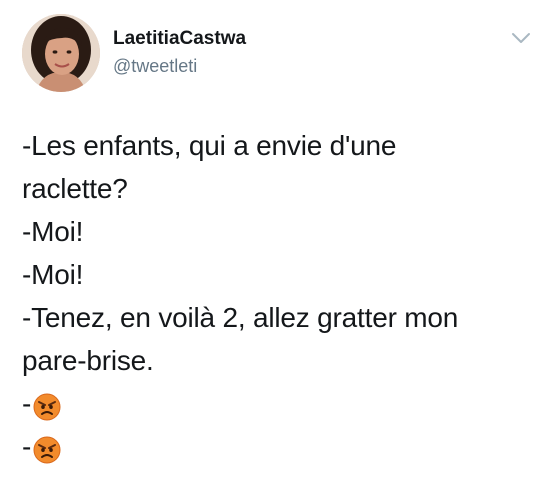 This screenshot has height=500, width=552. What do you see at coordinates (521, 38) in the screenshot?
I see `chevron-down-icon` at bounding box center [521, 38].